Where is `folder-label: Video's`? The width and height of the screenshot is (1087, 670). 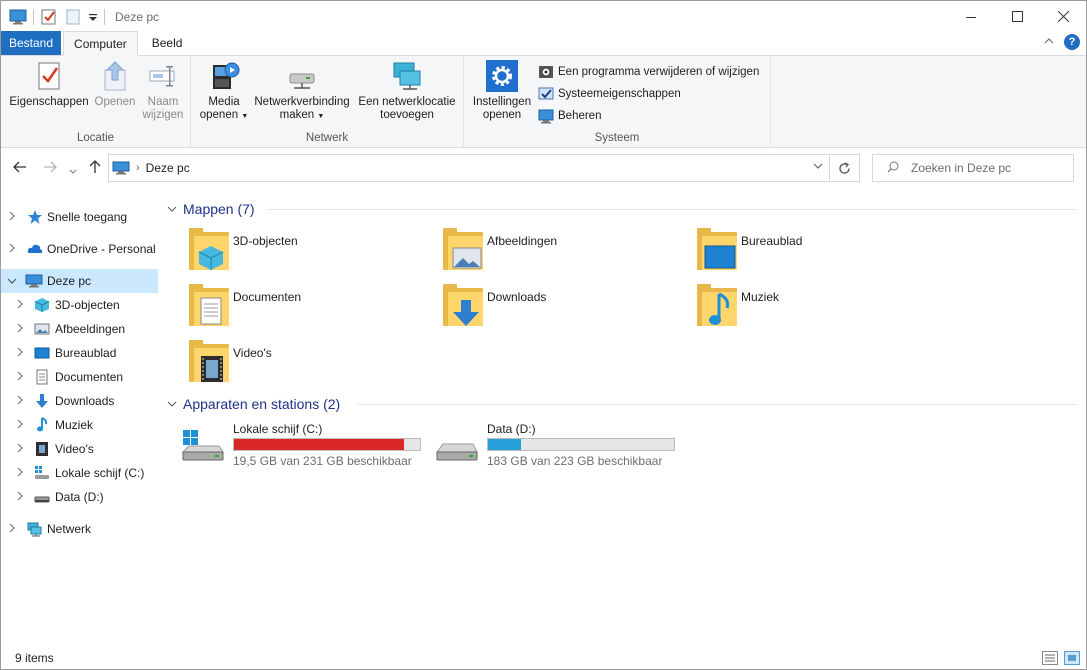
folder-label: Video's is located at coordinates (252, 353).